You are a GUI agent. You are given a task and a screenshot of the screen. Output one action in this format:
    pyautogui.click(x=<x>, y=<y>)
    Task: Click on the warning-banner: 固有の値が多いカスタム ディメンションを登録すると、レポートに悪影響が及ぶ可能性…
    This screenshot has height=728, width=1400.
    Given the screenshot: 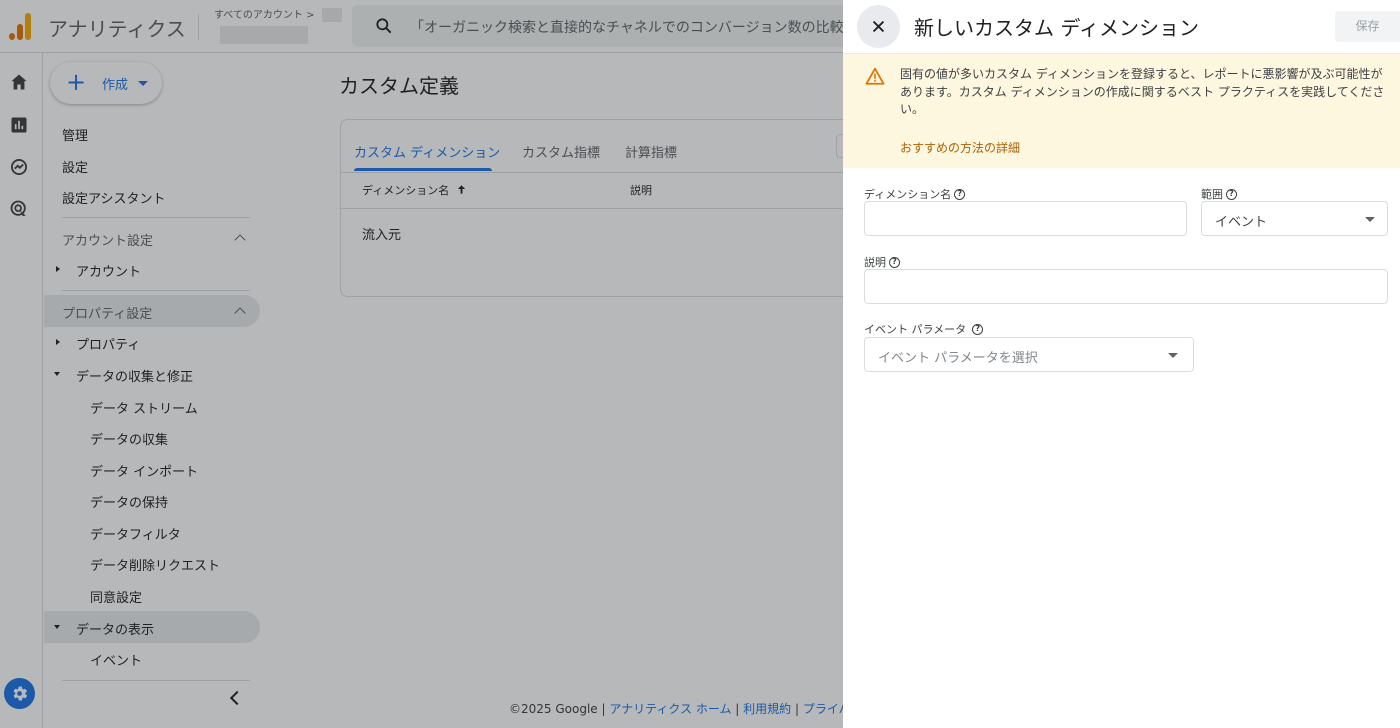 What is the action you would take?
    pyautogui.click(x=1121, y=111)
    